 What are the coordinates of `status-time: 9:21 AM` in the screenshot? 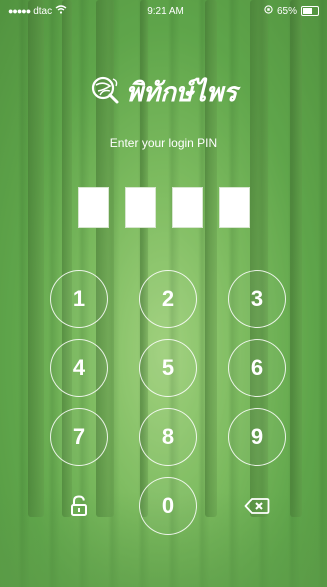 It's located at (165, 11).